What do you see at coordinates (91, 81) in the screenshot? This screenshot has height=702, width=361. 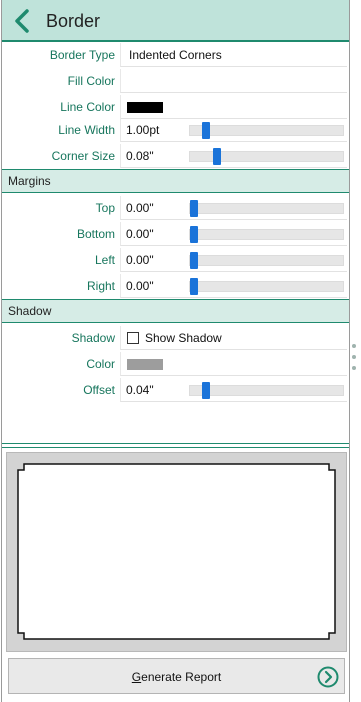 I see `fill-color-label: Fill Color` at bounding box center [91, 81].